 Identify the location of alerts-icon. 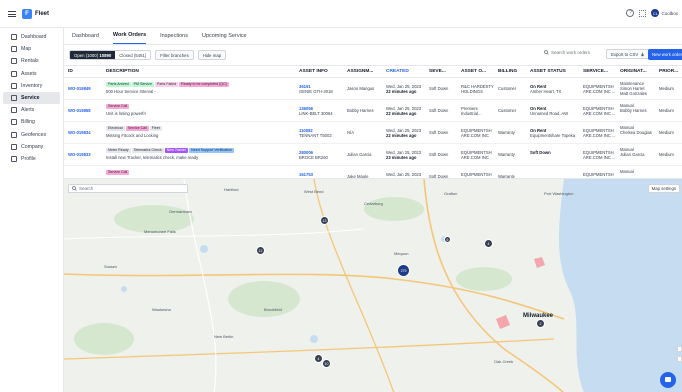
(14, 110).